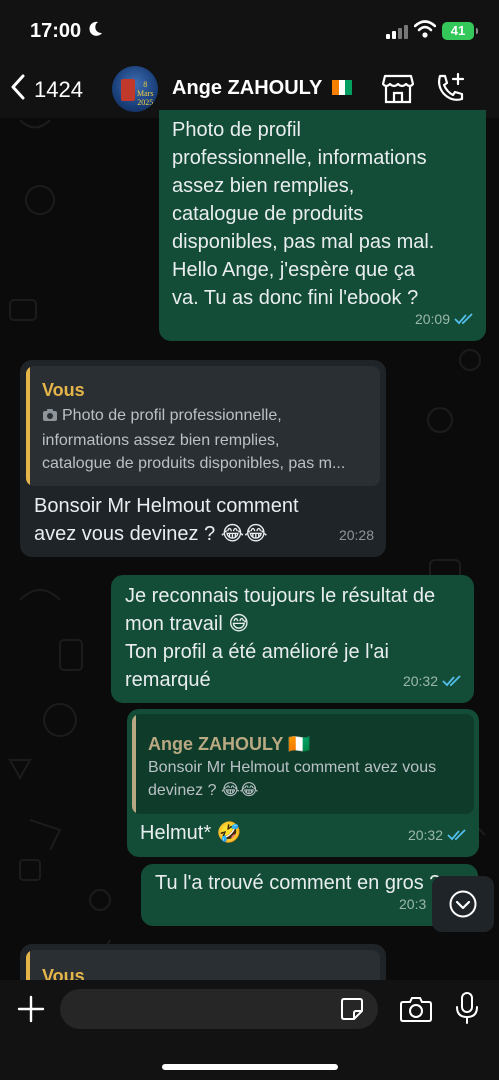 The image size is (499, 1080). I want to click on back-chevron-icon, so click(18, 89).